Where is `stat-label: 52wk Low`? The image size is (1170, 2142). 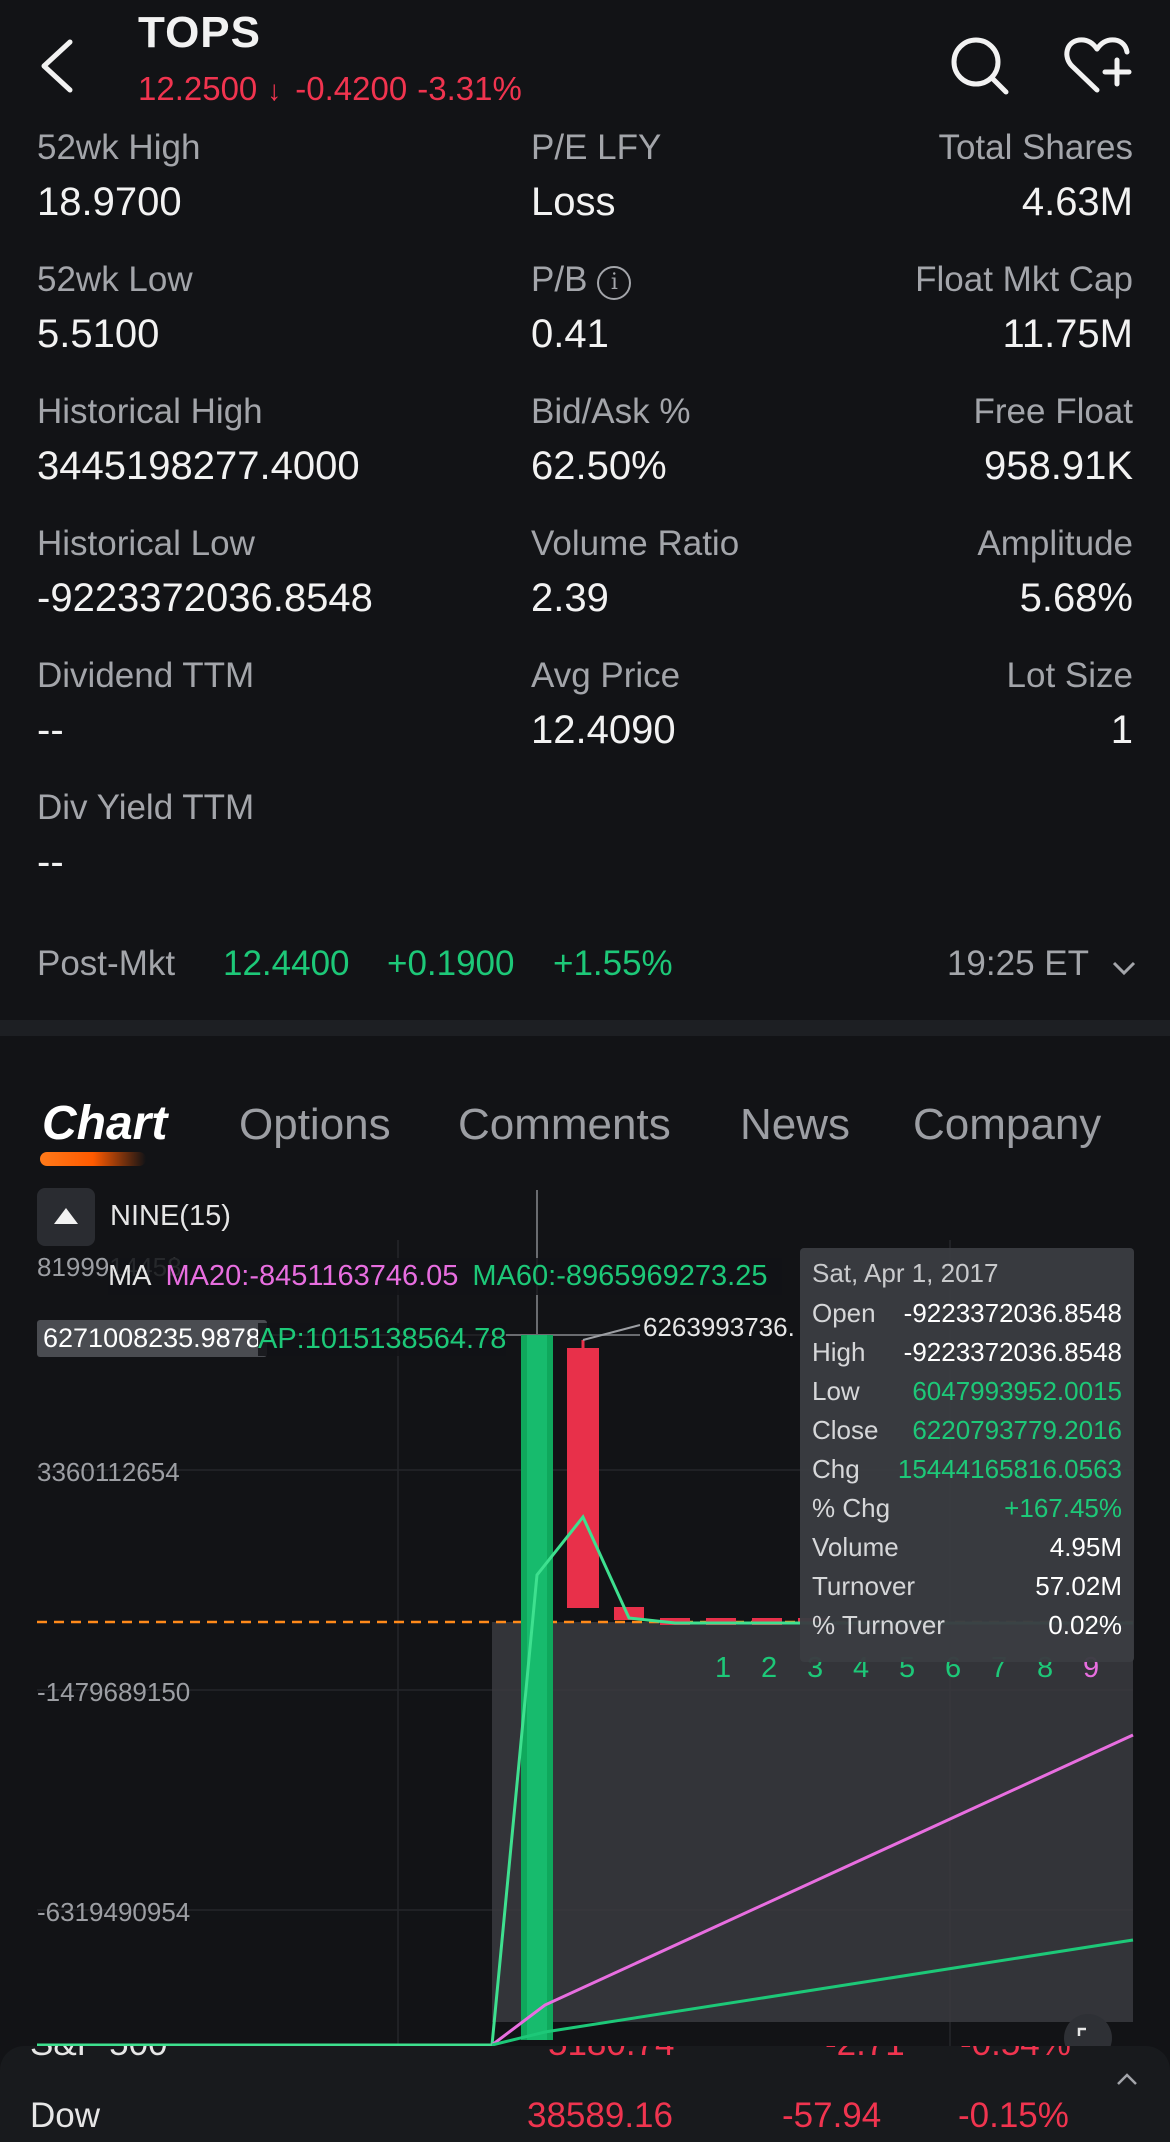 stat-label: 52wk Low is located at coordinates (115, 279).